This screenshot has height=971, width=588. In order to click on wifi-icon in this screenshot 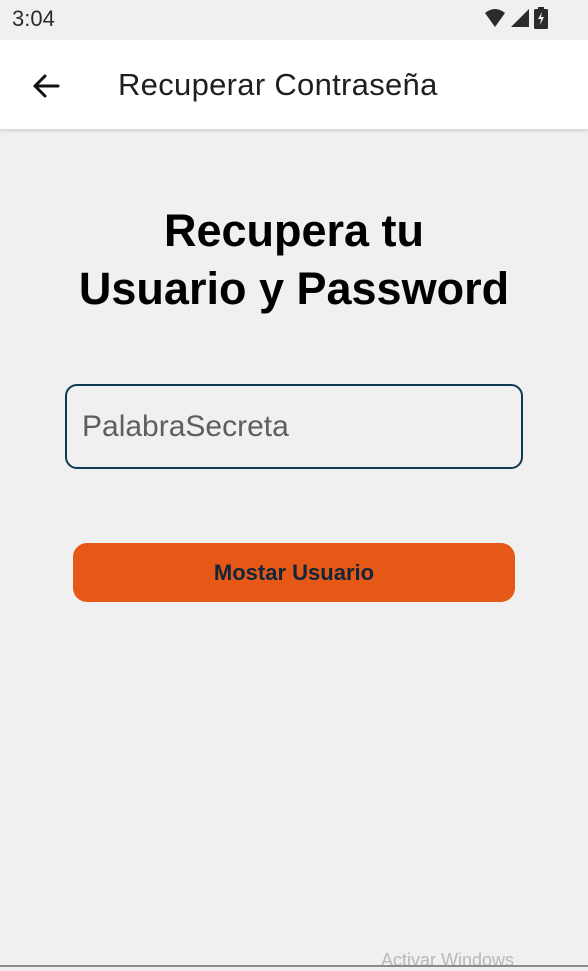, I will do `click(495, 18)`.